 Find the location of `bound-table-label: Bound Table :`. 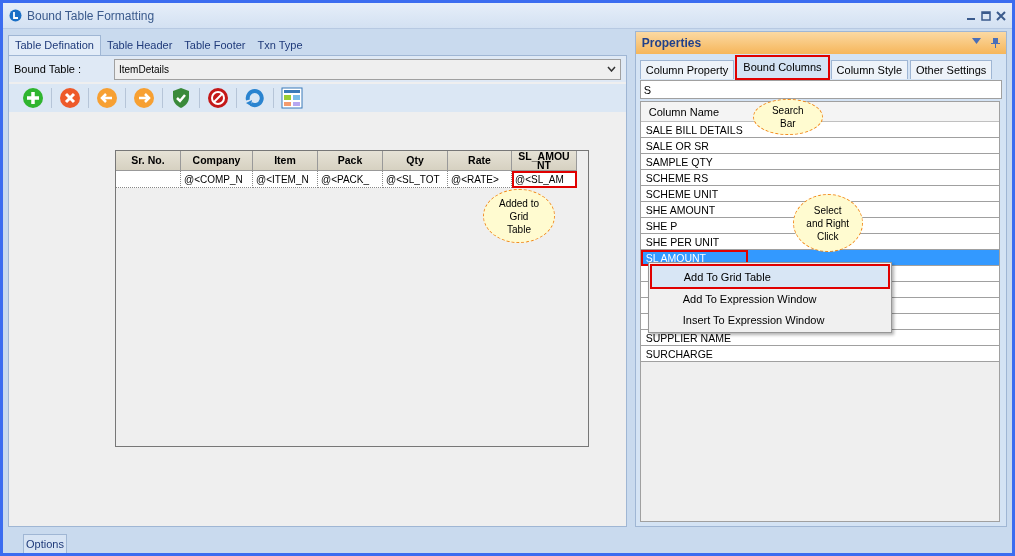

bound-table-label: Bound Table : is located at coordinates (48, 69).